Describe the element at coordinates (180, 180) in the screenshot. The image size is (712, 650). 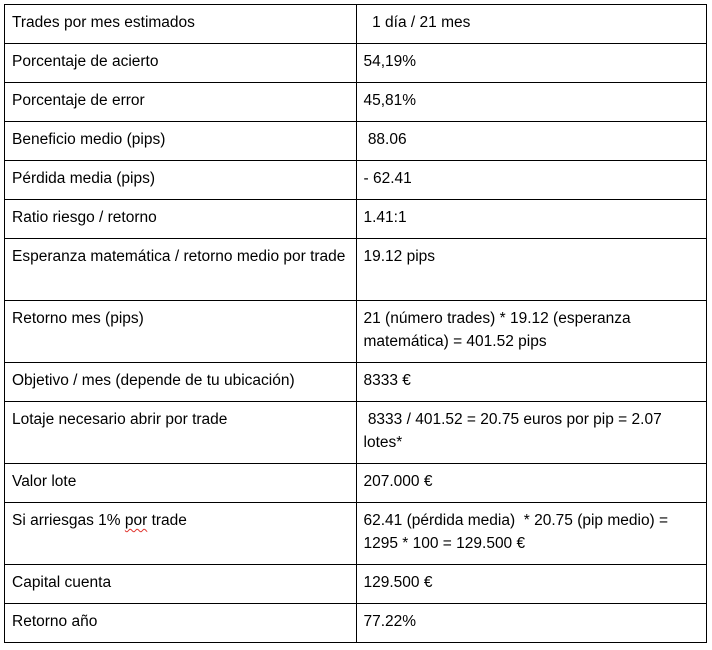
I see `row-label: Pérdida media (pips)` at that location.